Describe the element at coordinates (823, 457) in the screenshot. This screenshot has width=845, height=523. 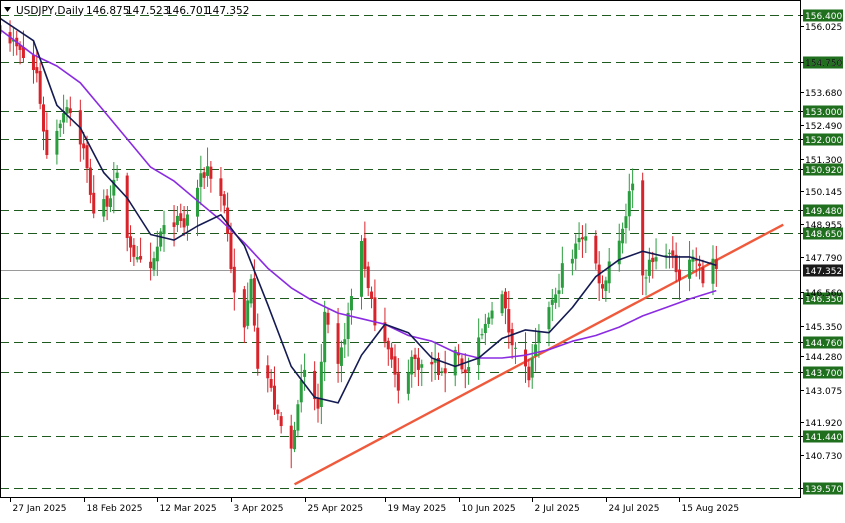
I see `price-axis-label: 140.730` at that location.